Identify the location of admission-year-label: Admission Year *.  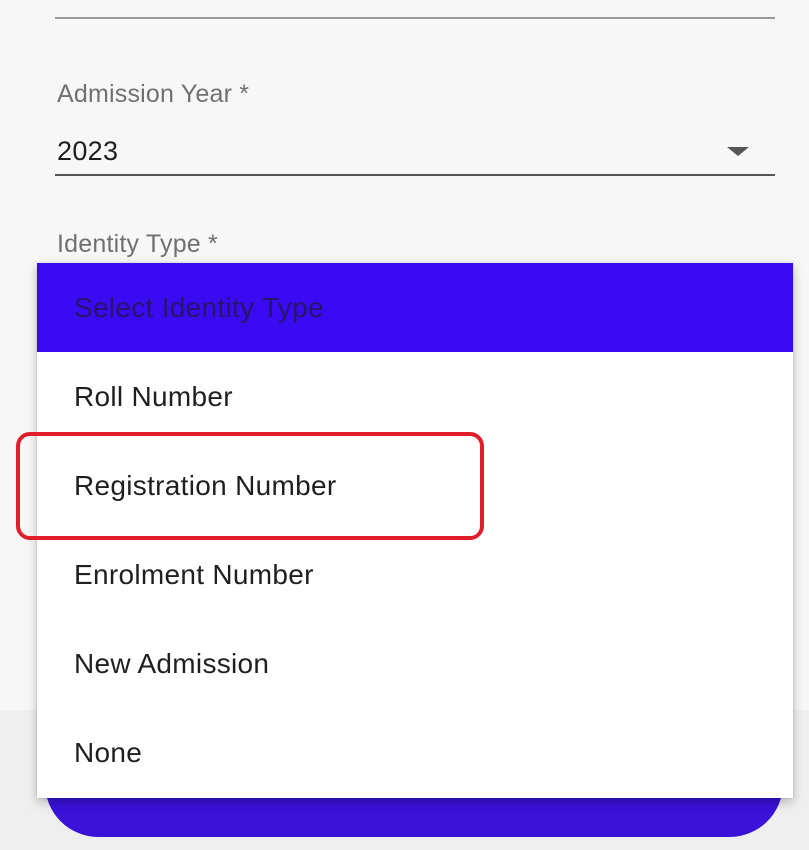
(153, 94).